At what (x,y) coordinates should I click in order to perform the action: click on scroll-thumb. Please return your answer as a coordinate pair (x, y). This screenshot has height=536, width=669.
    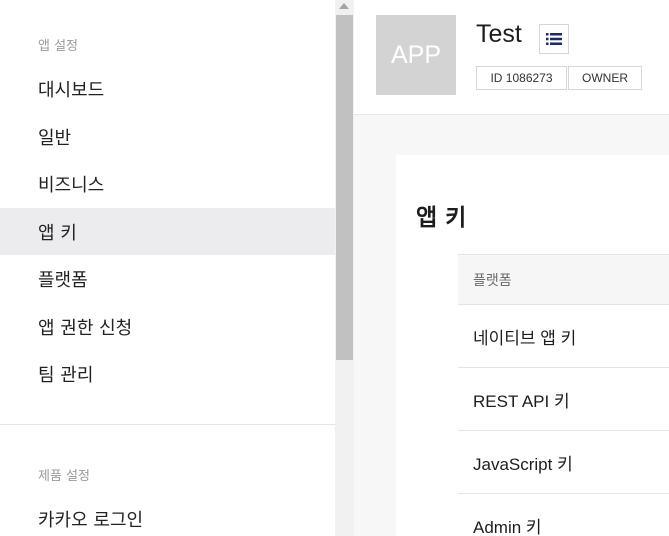
    Looking at the image, I should click on (344, 187).